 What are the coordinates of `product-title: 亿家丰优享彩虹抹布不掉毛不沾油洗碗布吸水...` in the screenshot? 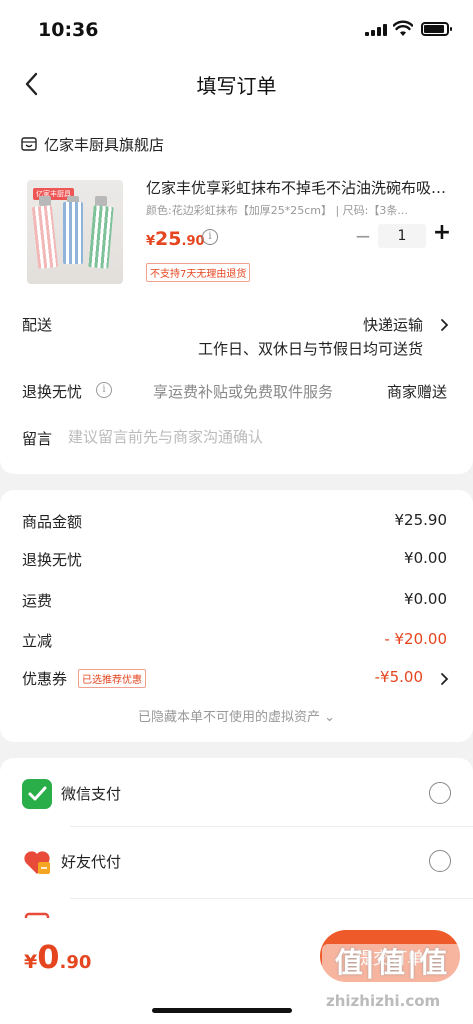 It's located at (300, 187).